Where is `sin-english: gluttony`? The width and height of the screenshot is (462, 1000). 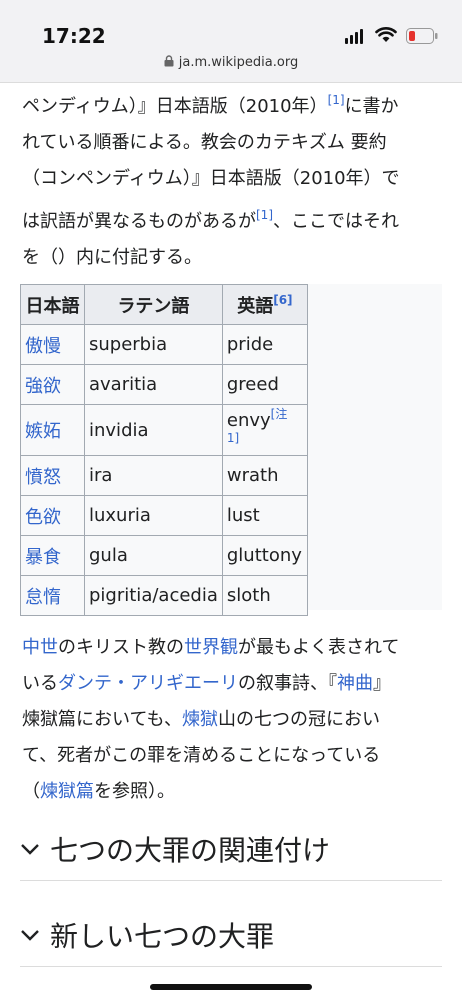 sin-english: gluttony is located at coordinates (264, 555).